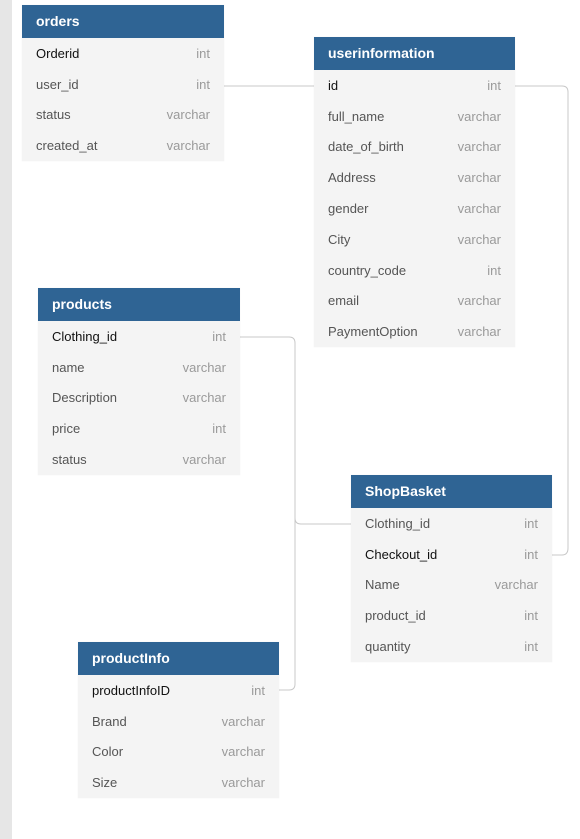 The height and width of the screenshot is (839, 580). Describe the element at coordinates (109, 721) in the screenshot. I see `column-name: Brand` at that location.